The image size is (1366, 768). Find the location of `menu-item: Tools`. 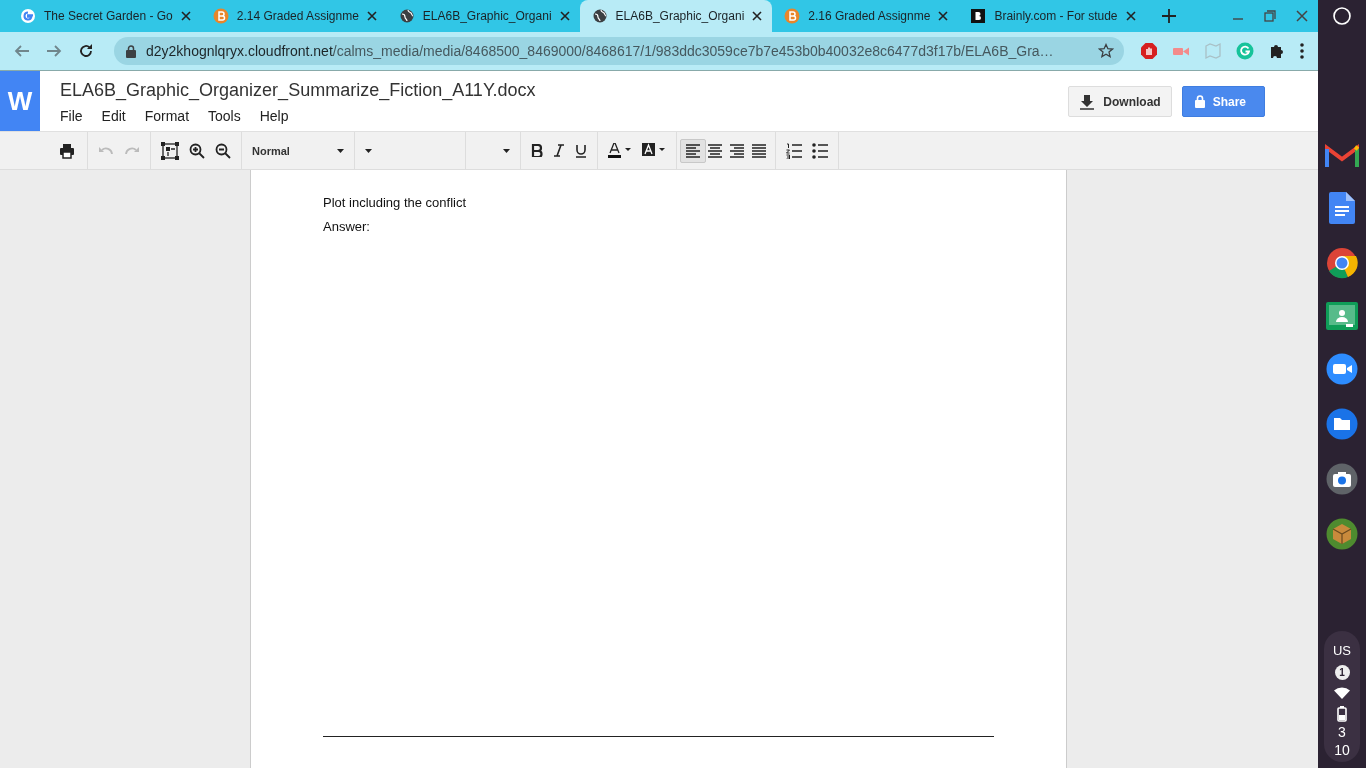

menu-item: Tools is located at coordinates (224, 116).